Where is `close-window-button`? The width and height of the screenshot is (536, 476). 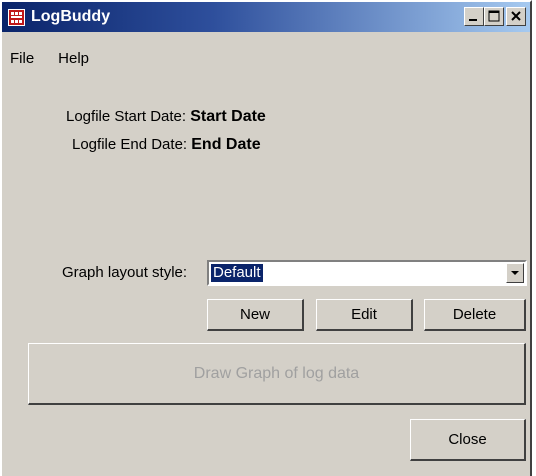 close-window-button is located at coordinates (516, 16).